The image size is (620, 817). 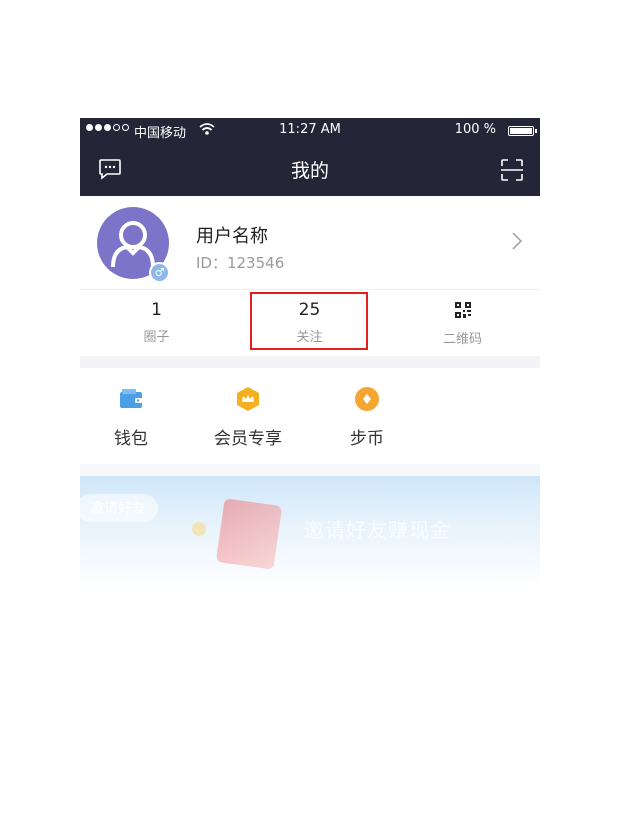 I want to click on page-title: 我的, so click(x=309, y=171).